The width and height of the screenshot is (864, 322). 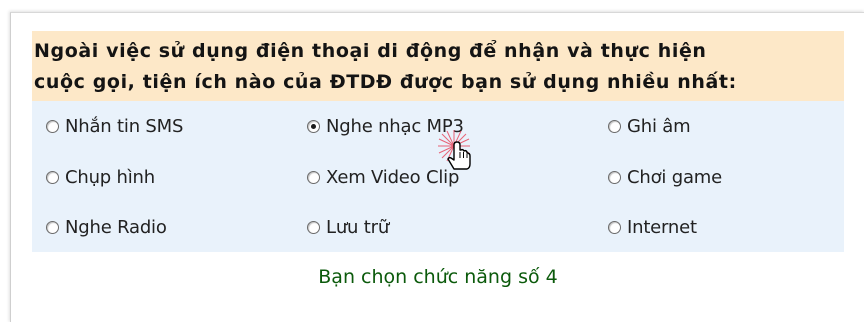 I want to click on option-sms: Nhắn tin SMS, so click(x=114, y=126).